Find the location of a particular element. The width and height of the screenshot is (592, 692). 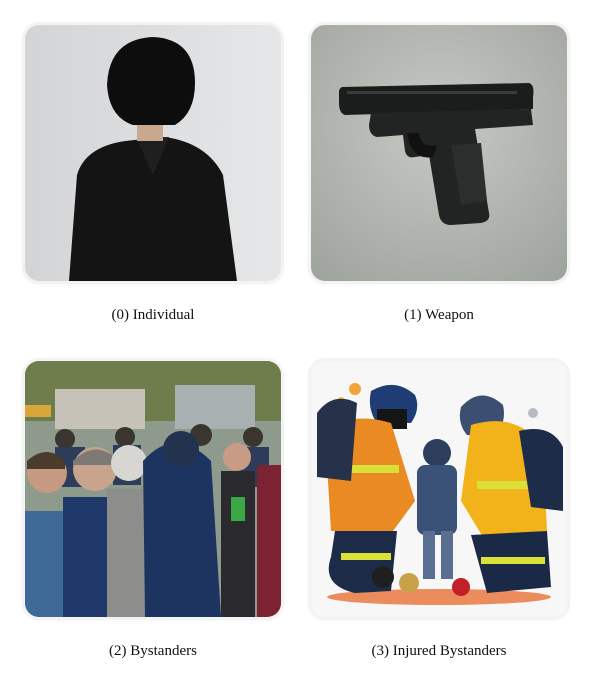

caption-weapon: (1) Weapon is located at coordinates (439, 315).